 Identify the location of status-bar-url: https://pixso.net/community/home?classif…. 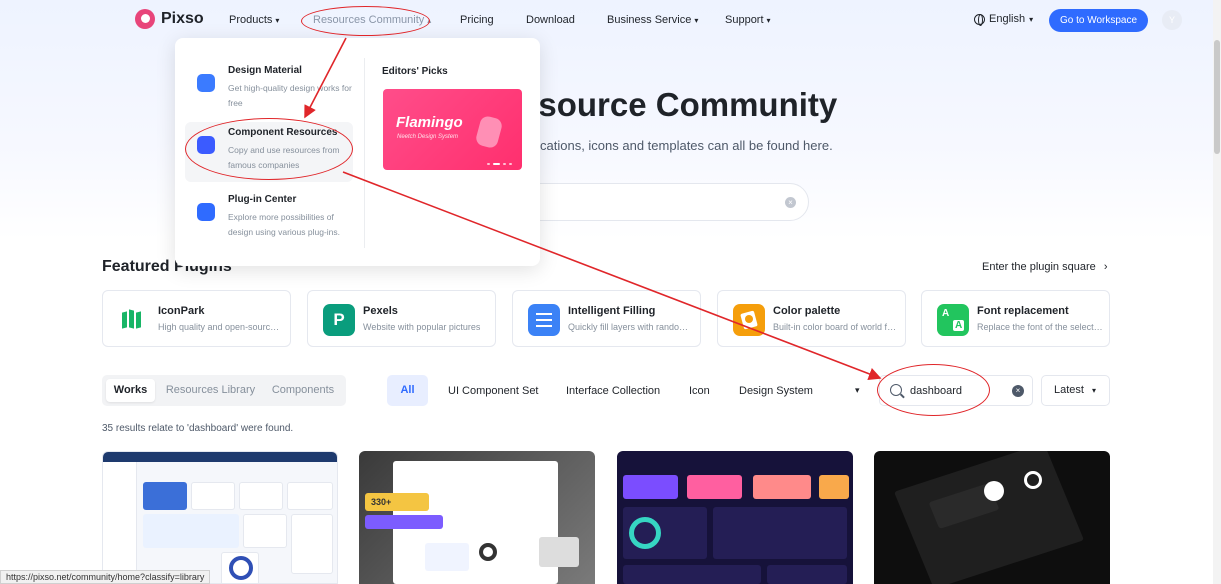
(105, 577).